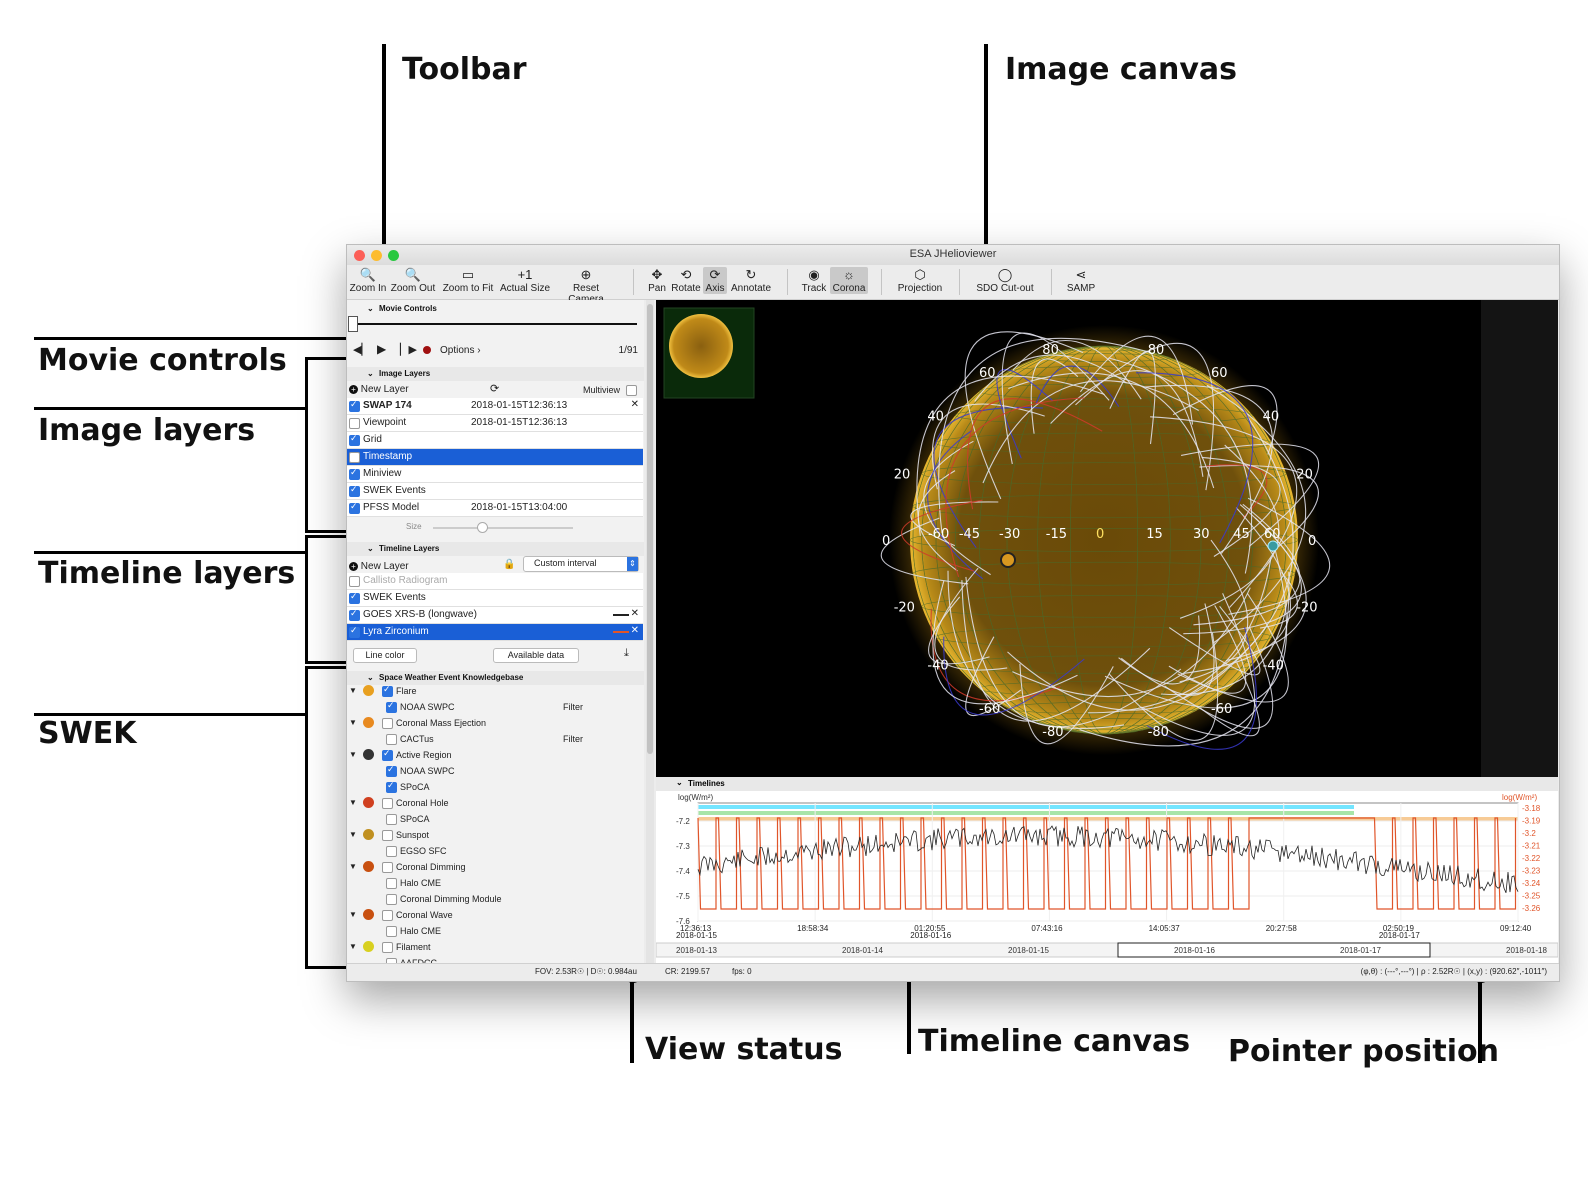  Describe the element at coordinates (650, 529) in the screenshot. I see `scrollbar-thumb` at that location.